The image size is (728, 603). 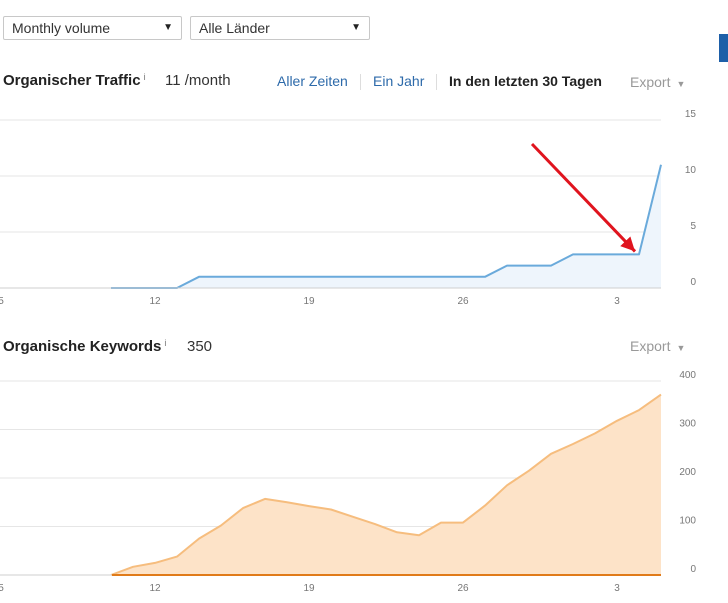 I want to click on y-tick-label: 15, so click(x=691, y=114).